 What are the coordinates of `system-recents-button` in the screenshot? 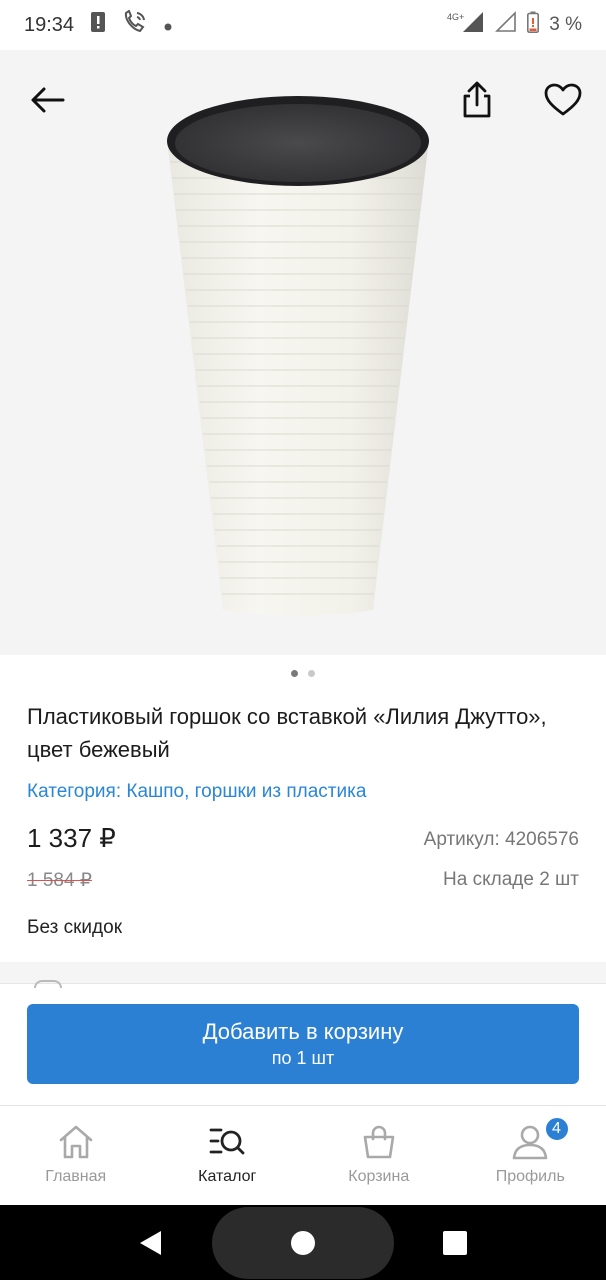 It's located at (455, 1243).